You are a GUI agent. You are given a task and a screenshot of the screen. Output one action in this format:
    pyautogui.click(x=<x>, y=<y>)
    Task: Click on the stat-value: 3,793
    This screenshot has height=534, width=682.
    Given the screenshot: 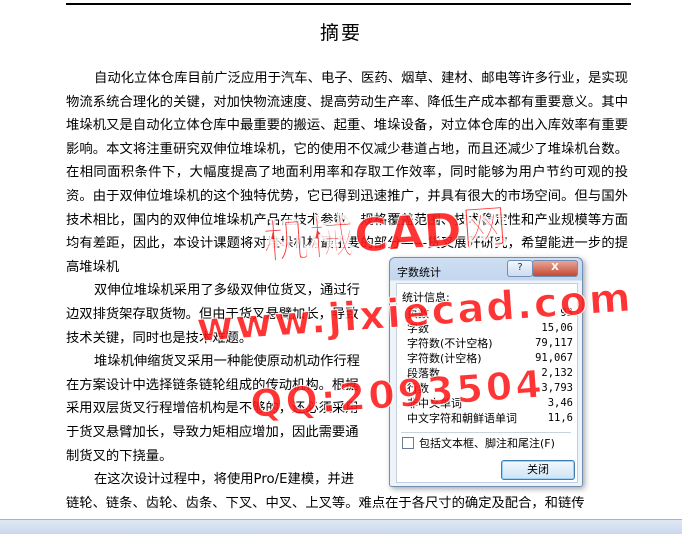 What is the action you would take?
    pyautogui.click(x=557, y=388)
    